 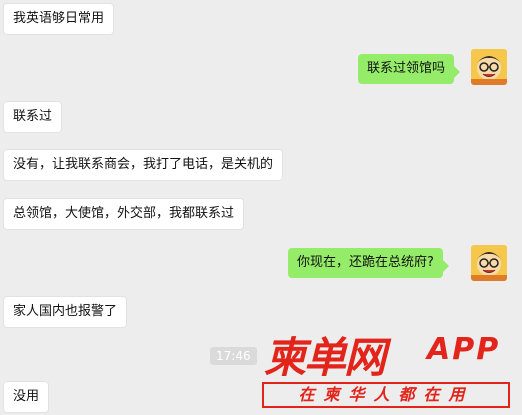 What do you see at coordinates (386, 395) in the screenshot?
I see `watermark-slogan: 在柬华人都在用` at bounding box center [386, 395].